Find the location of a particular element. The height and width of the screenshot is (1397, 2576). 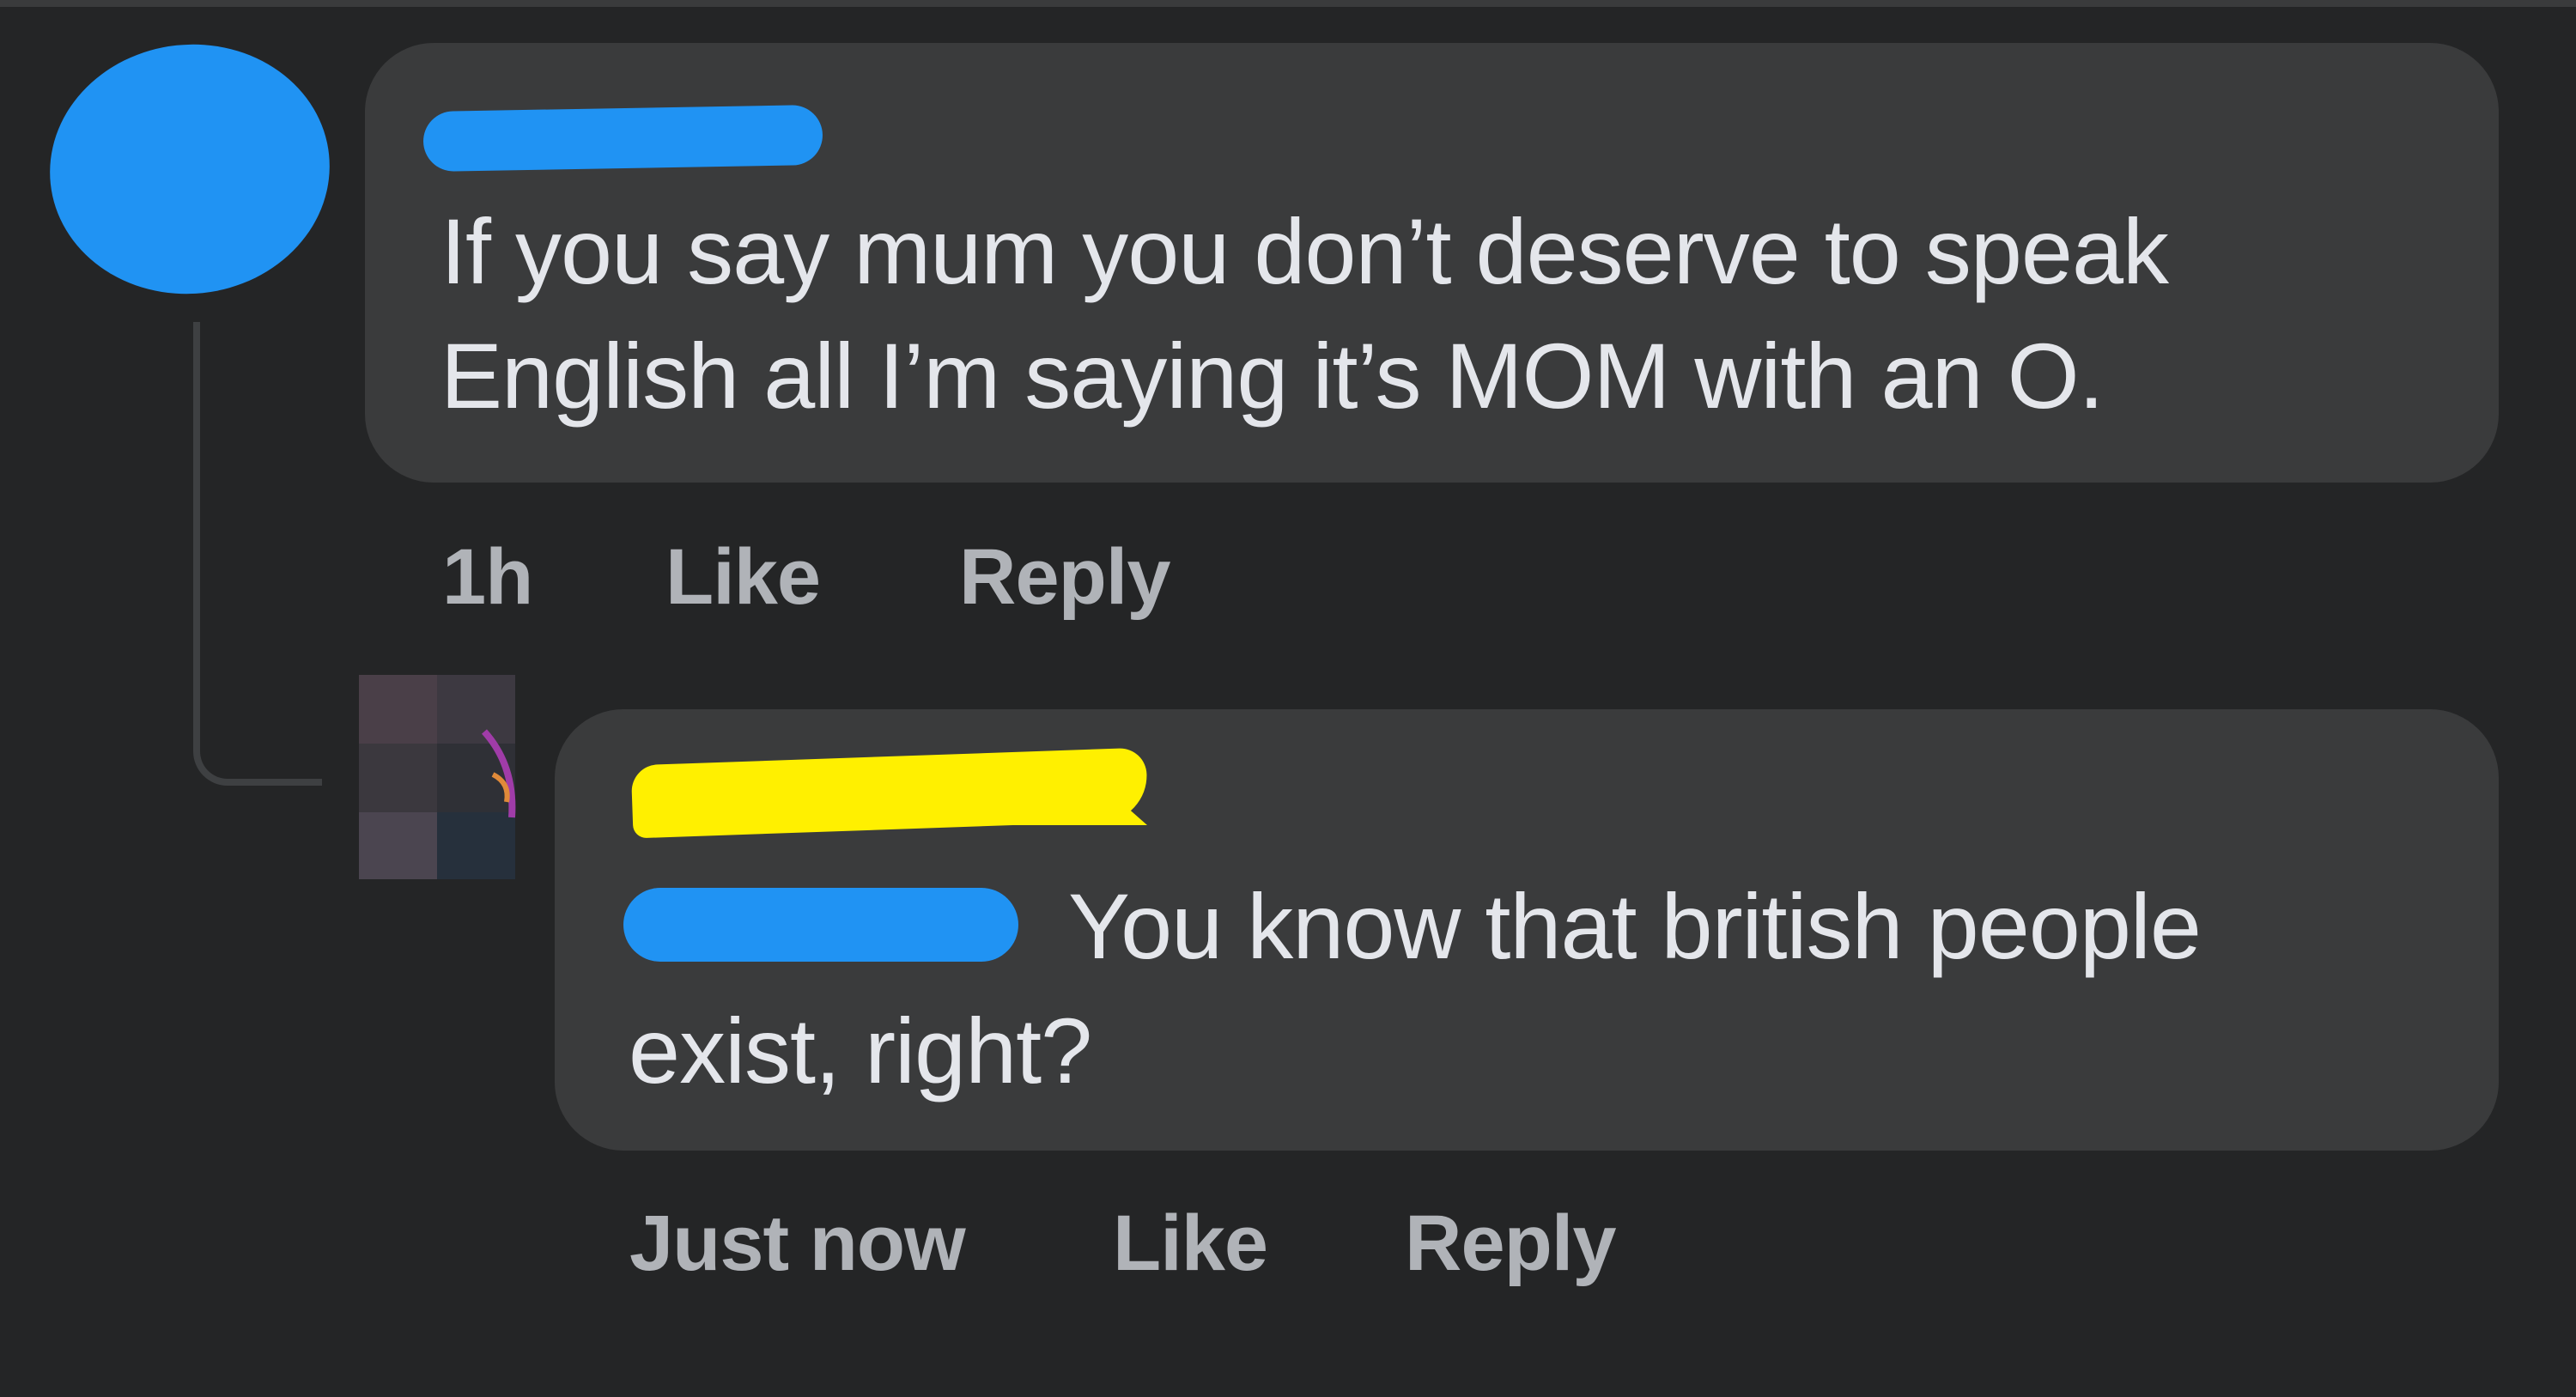

avatar-story-ring-icon is located at coordinates (499, 773).